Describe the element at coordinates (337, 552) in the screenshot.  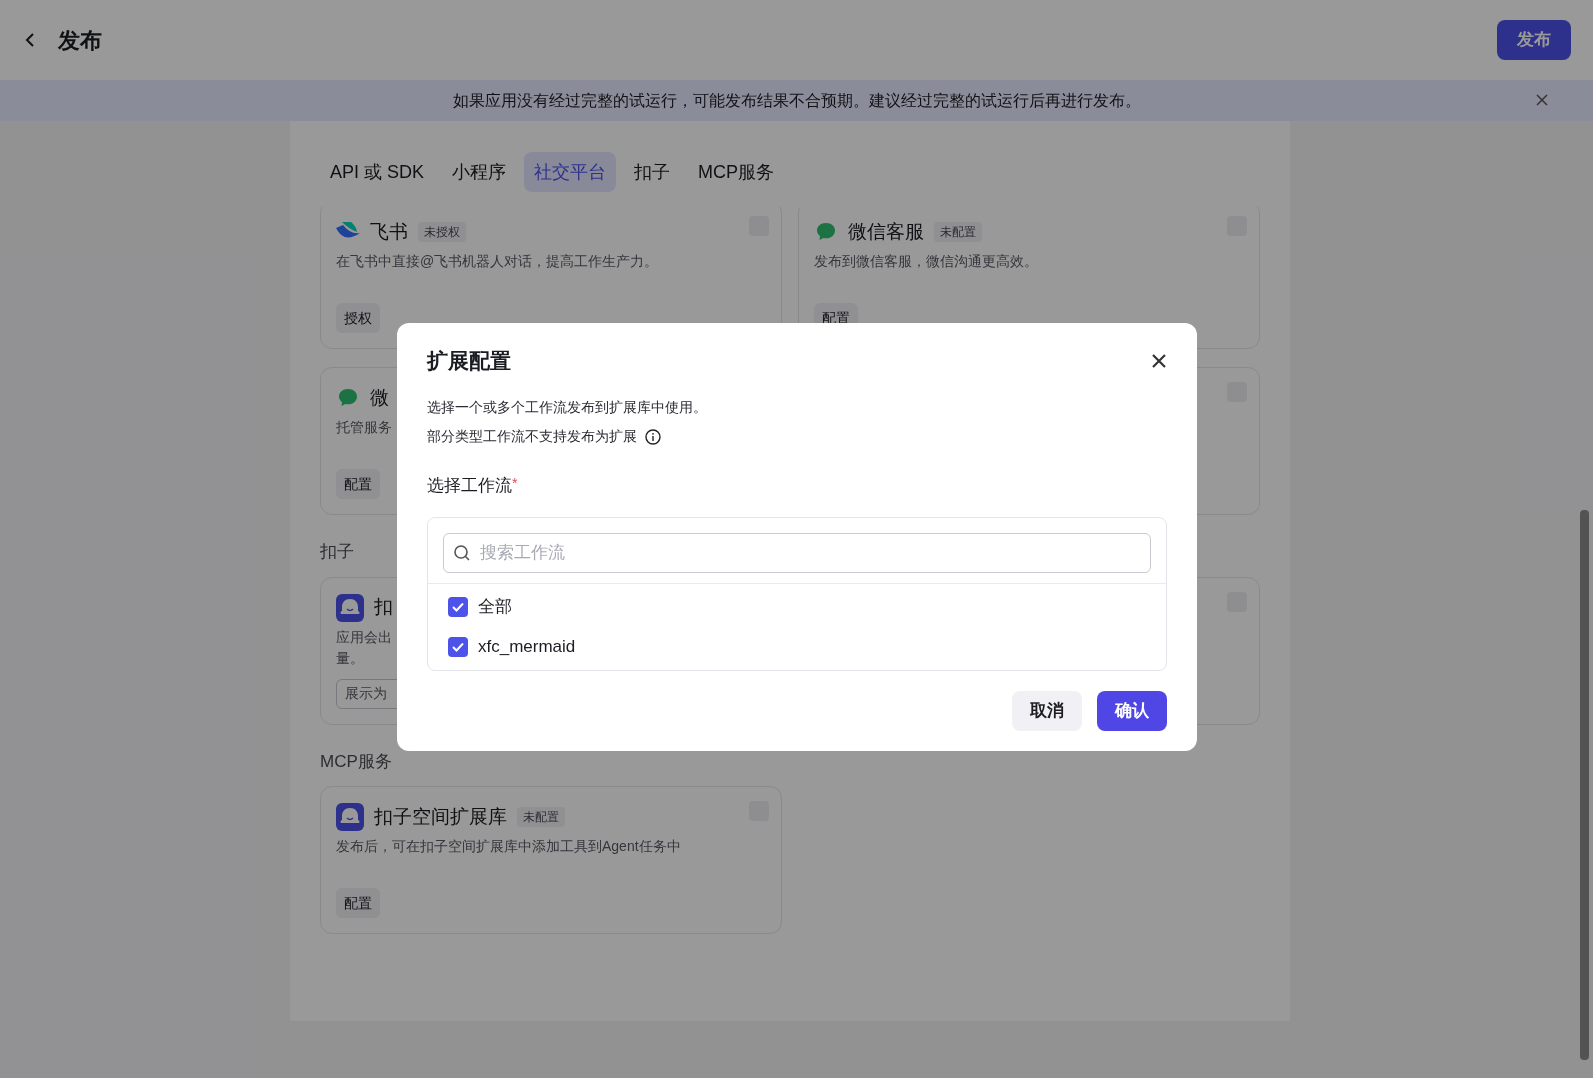
I see `section-heading: 扣子` at that location.